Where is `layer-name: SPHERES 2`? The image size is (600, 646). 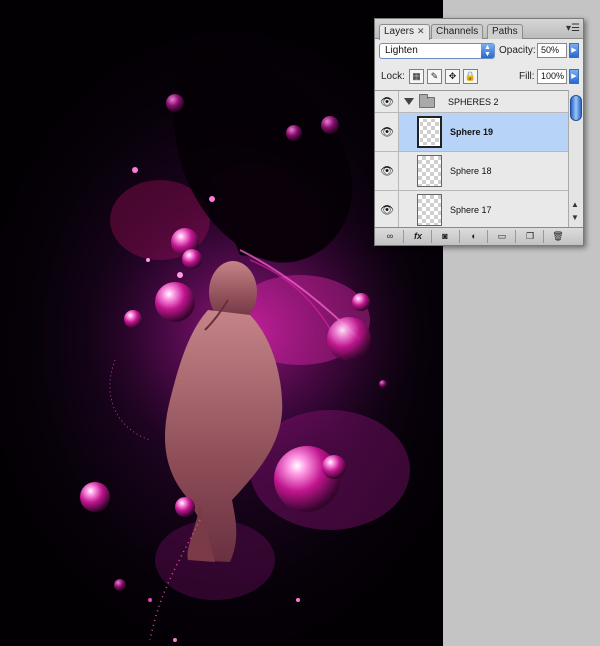
layer-name: SPHERES 2 is located at coordinates (473, 102).